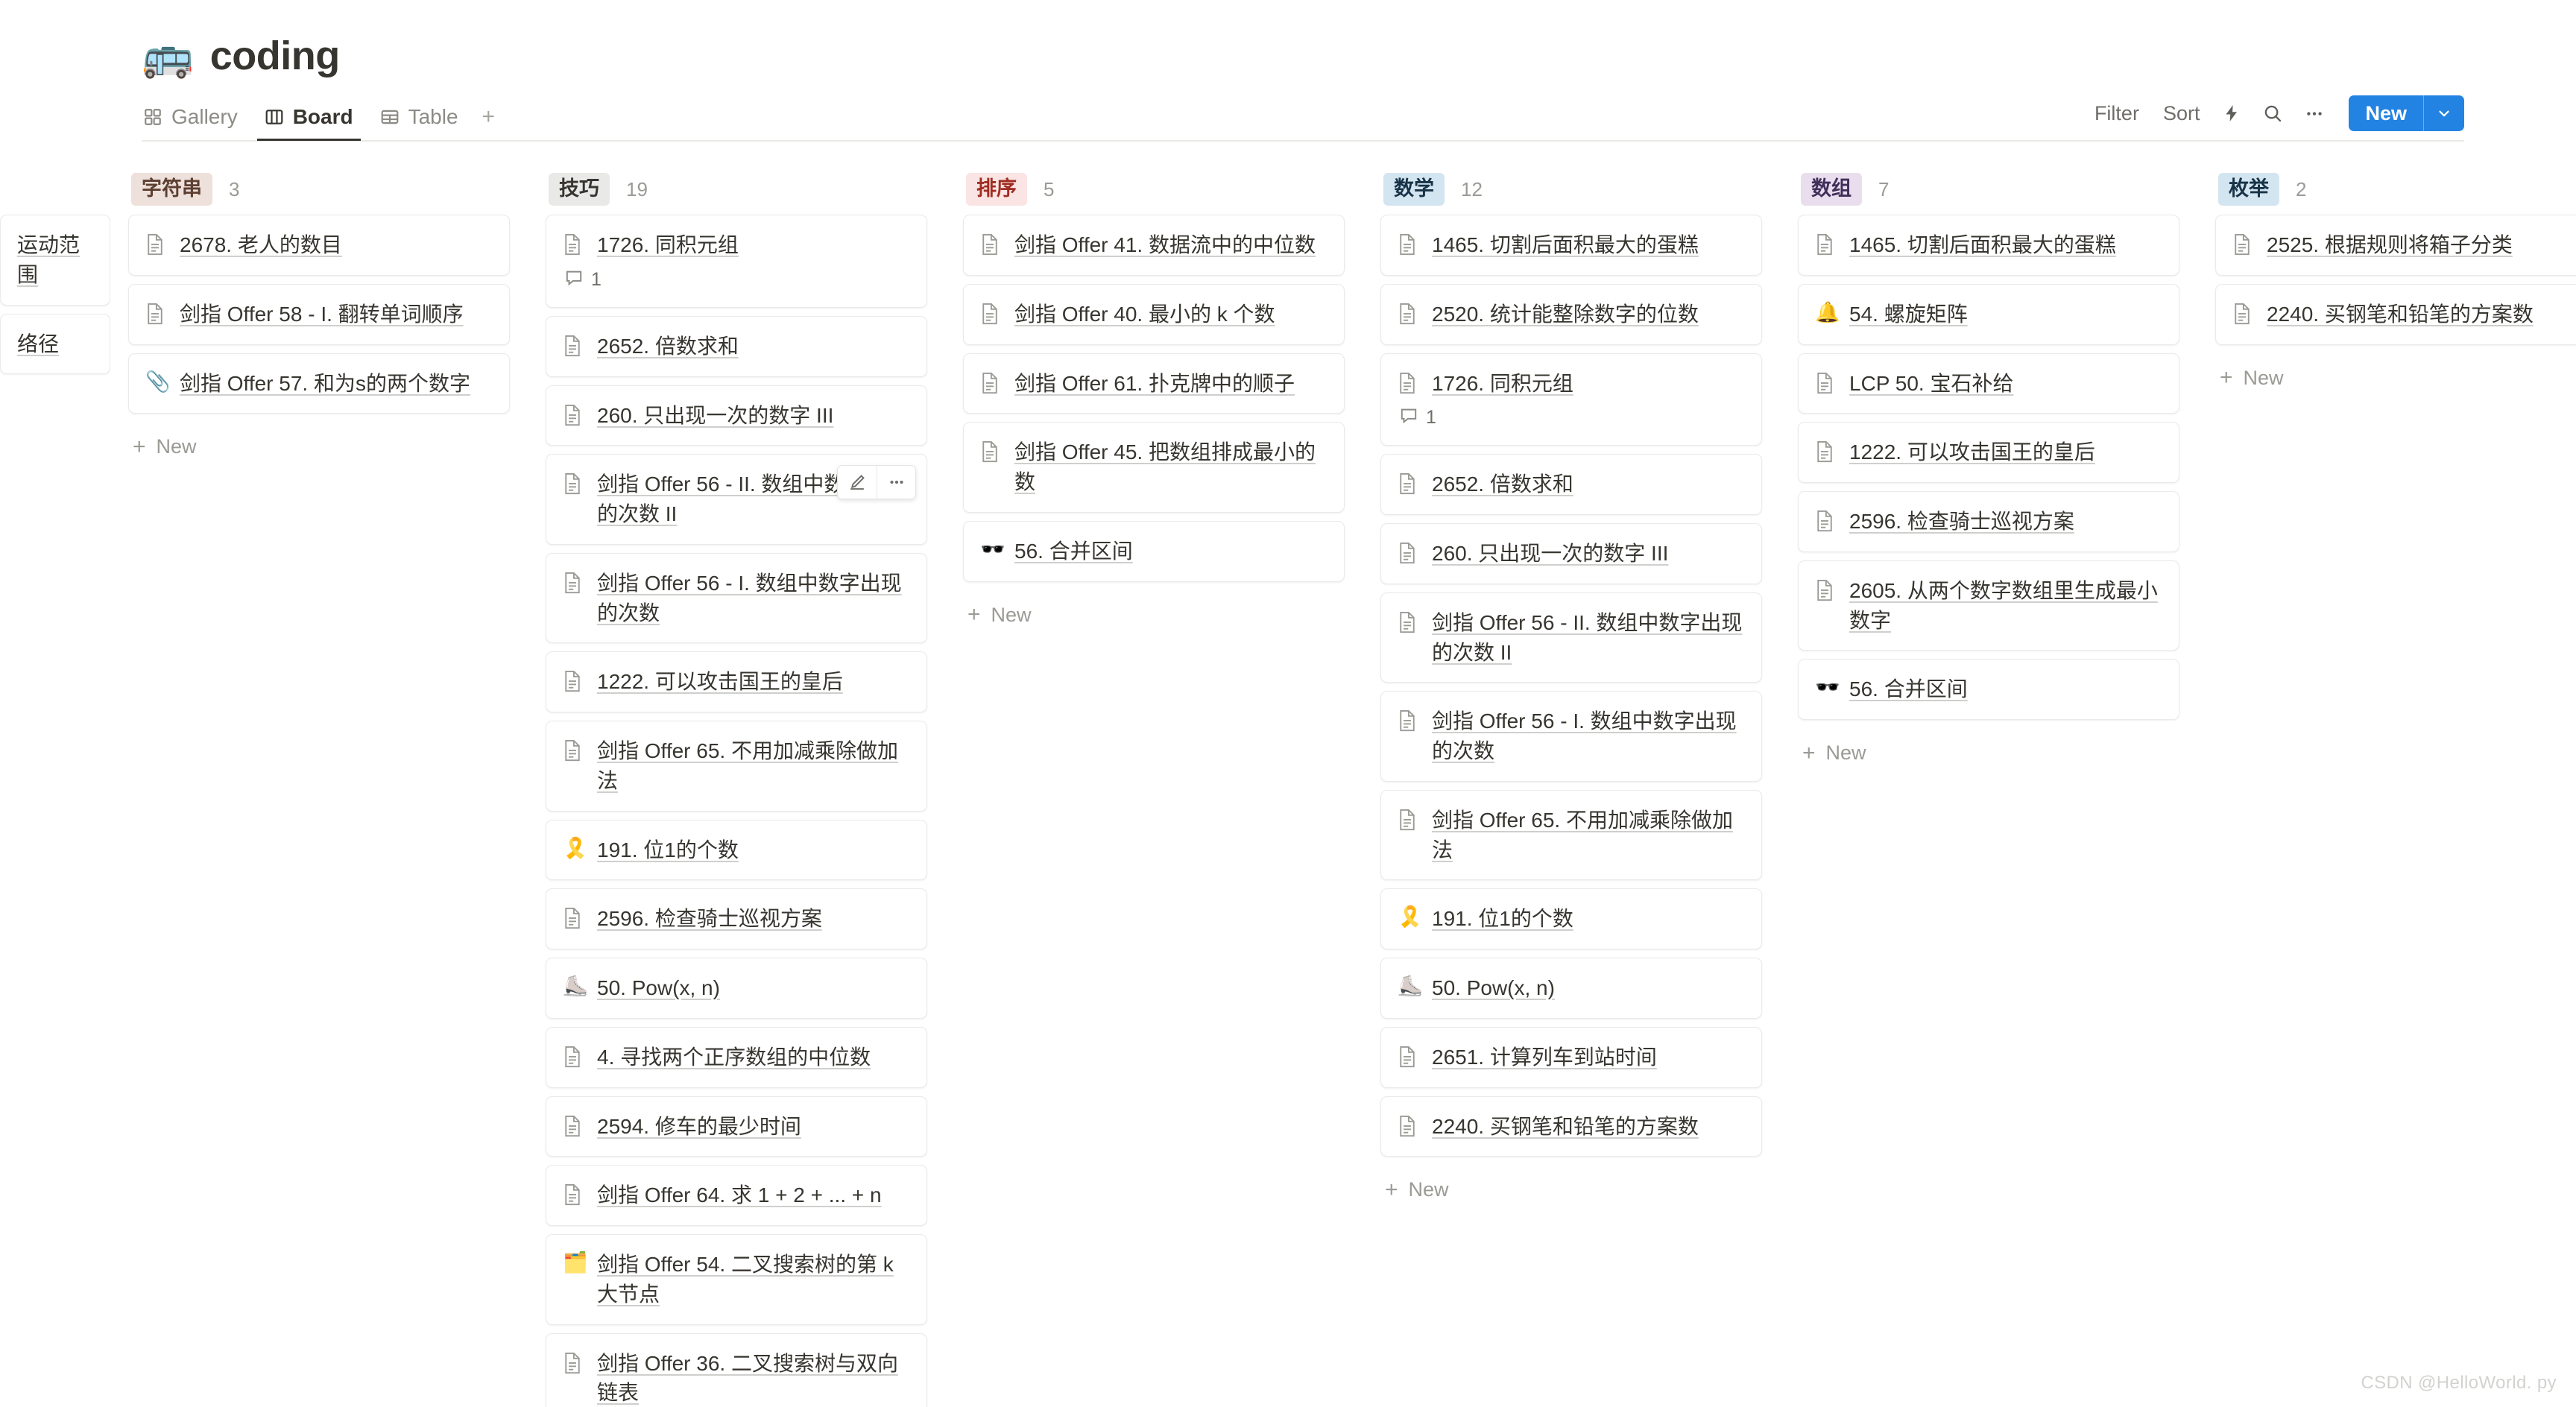 This screenshot has width=2576, height=1407. I want to click on card-ellipsis-icon, so click(896, 482).